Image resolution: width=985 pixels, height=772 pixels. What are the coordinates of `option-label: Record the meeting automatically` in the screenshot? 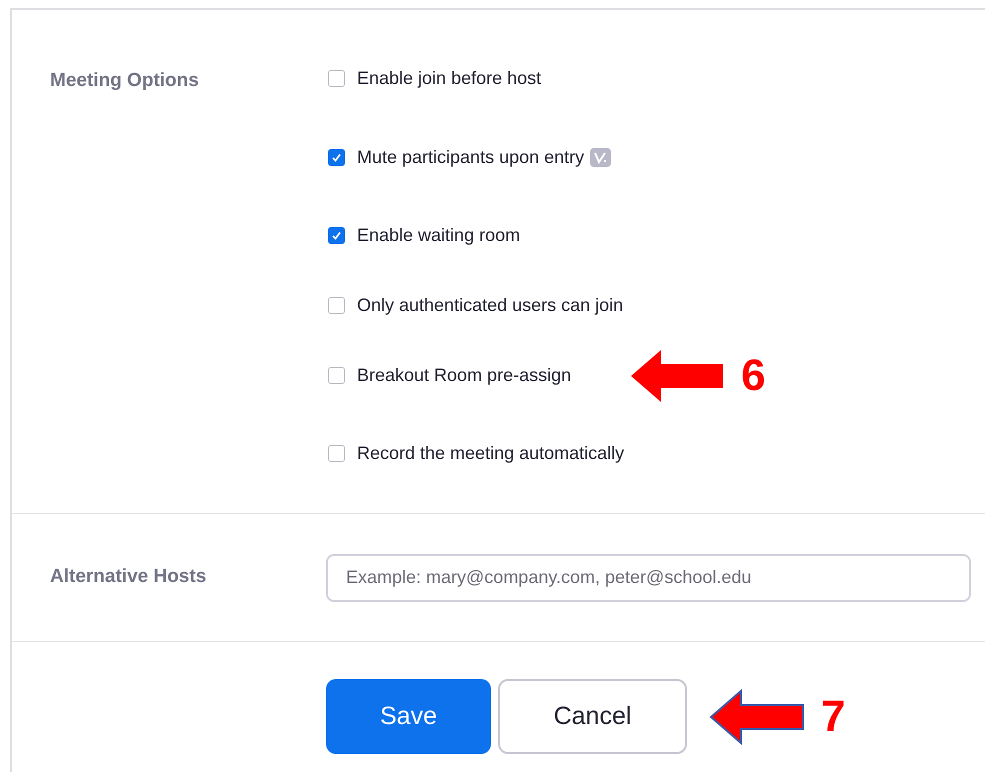 It's located at (490, 453).